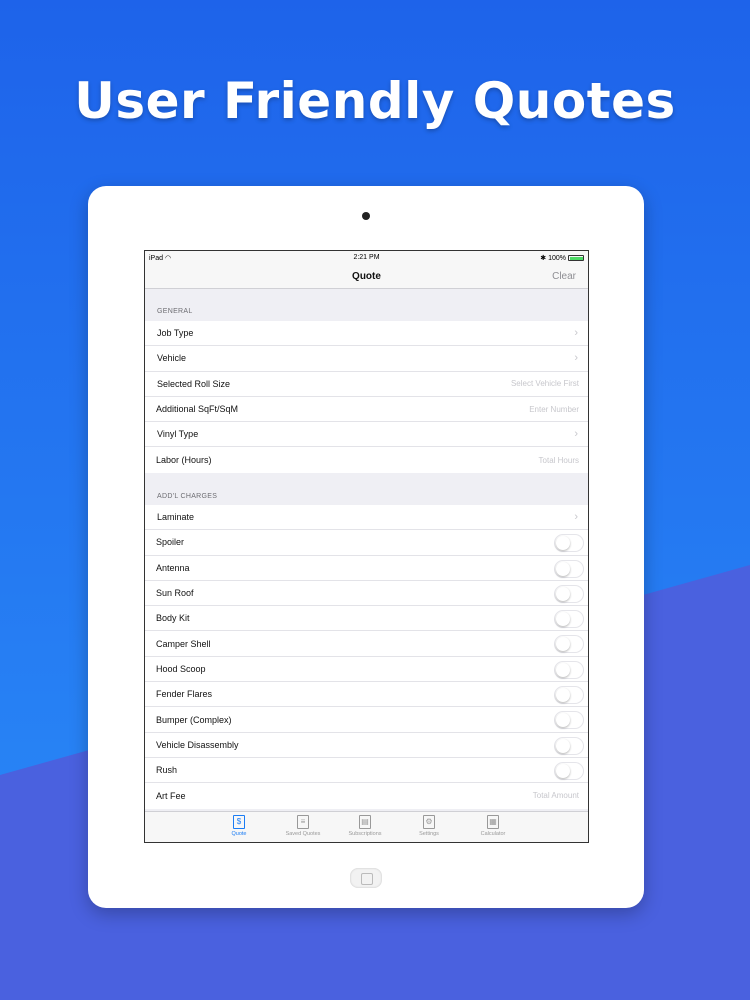 Image resolution: width=750 pixels, height=1000 pixels. What do you see at coordinates (167, 770) in the screenshot?
I see `row-label: Rush` at bounding box center [167, 770].